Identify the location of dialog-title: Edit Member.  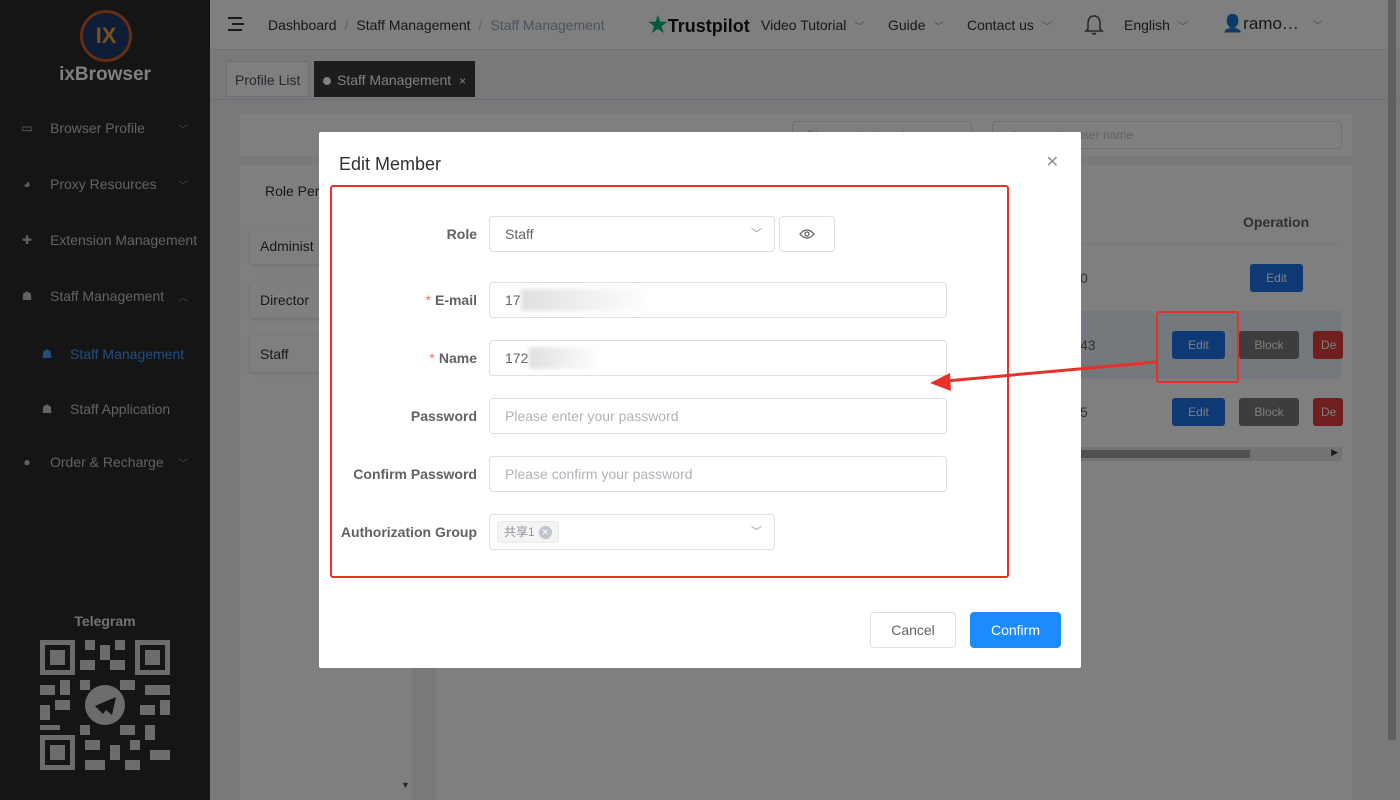
(390, 164).